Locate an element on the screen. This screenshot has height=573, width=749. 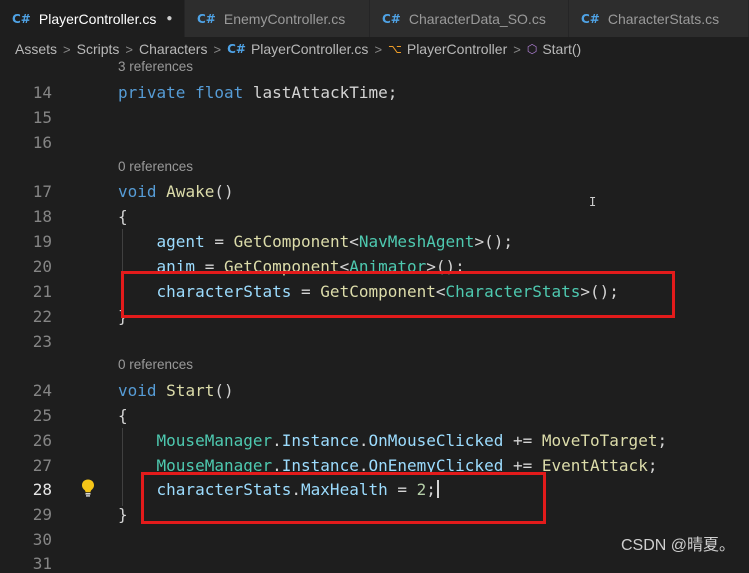
code-line-24: void Start() is located at coordinates (176, 390).